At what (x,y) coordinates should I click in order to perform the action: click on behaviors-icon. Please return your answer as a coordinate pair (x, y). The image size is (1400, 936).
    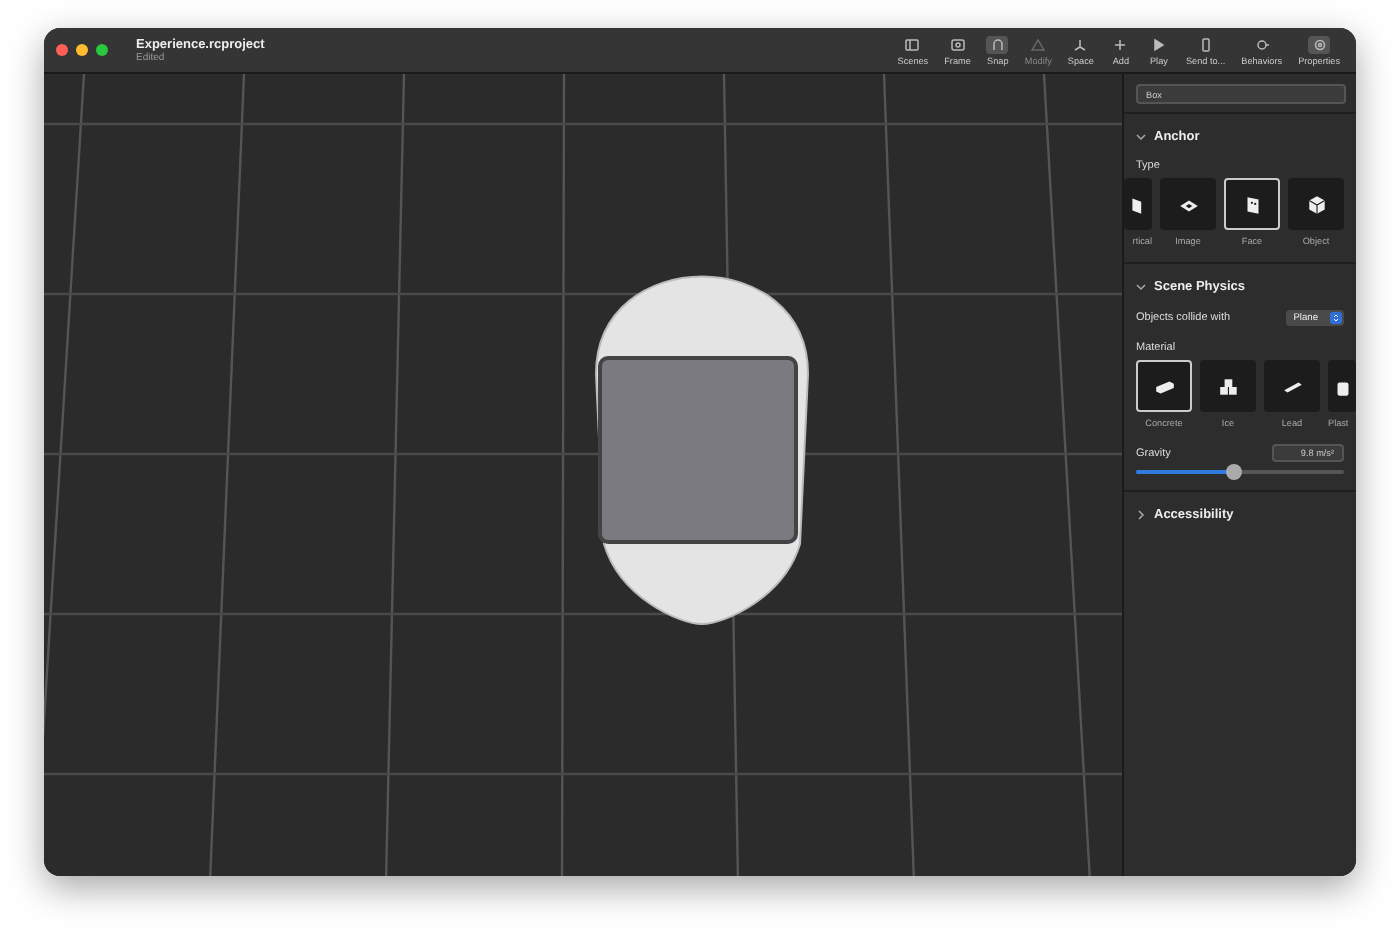
    Looking at the image, I should click on (1261, 44).